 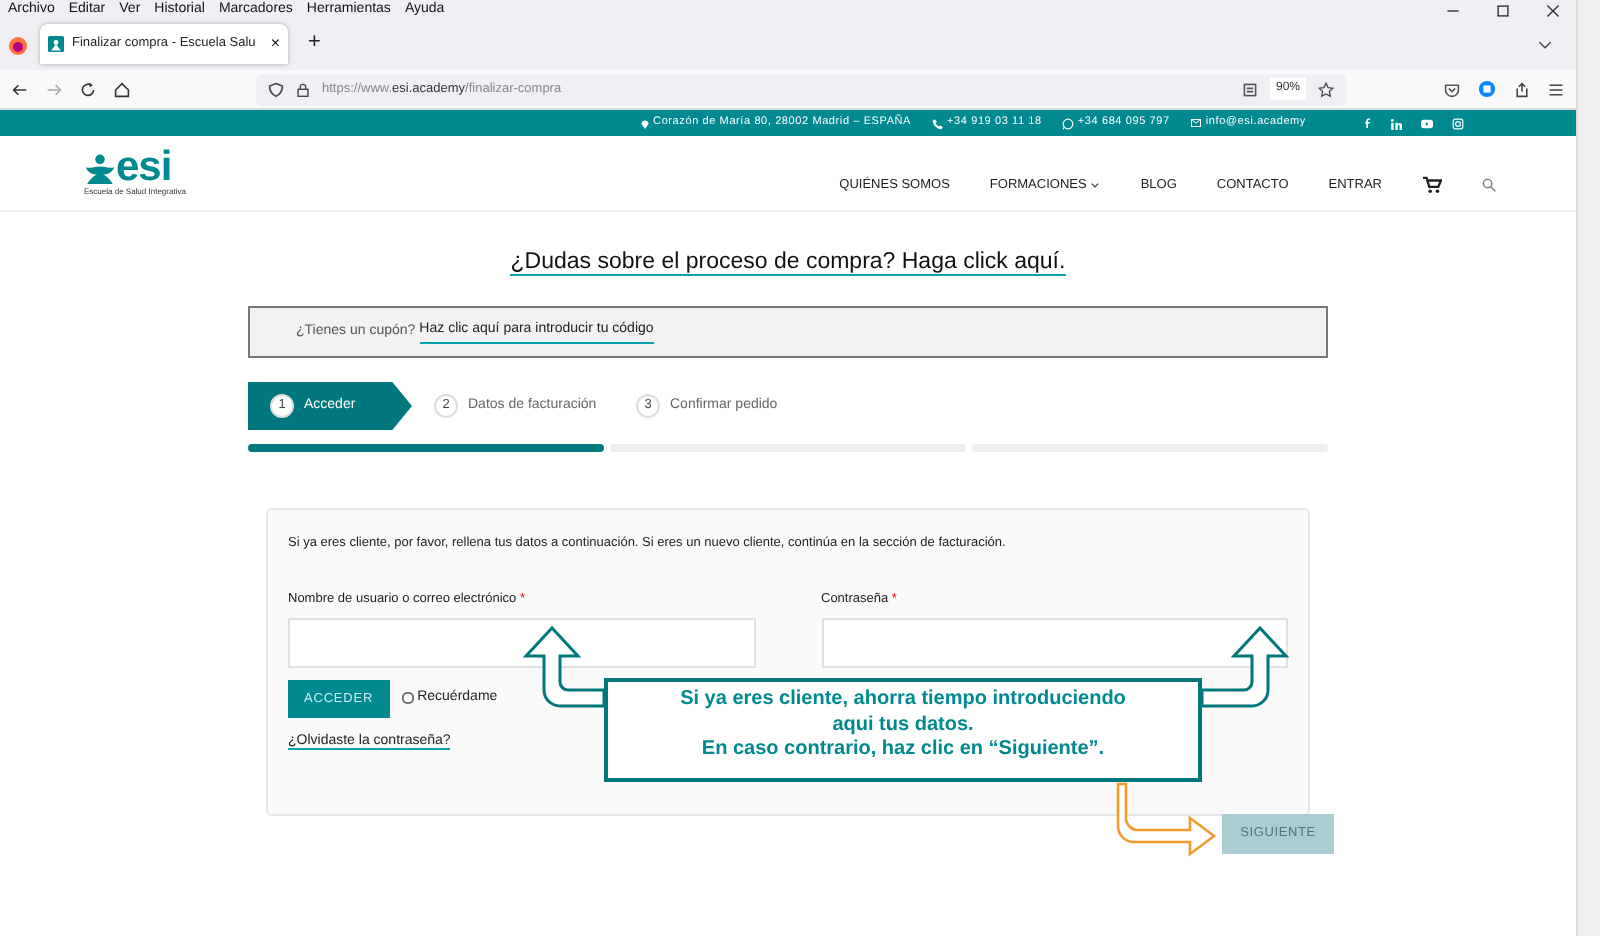 I want to click on location-pin-icon, so click(x=644, y=123).